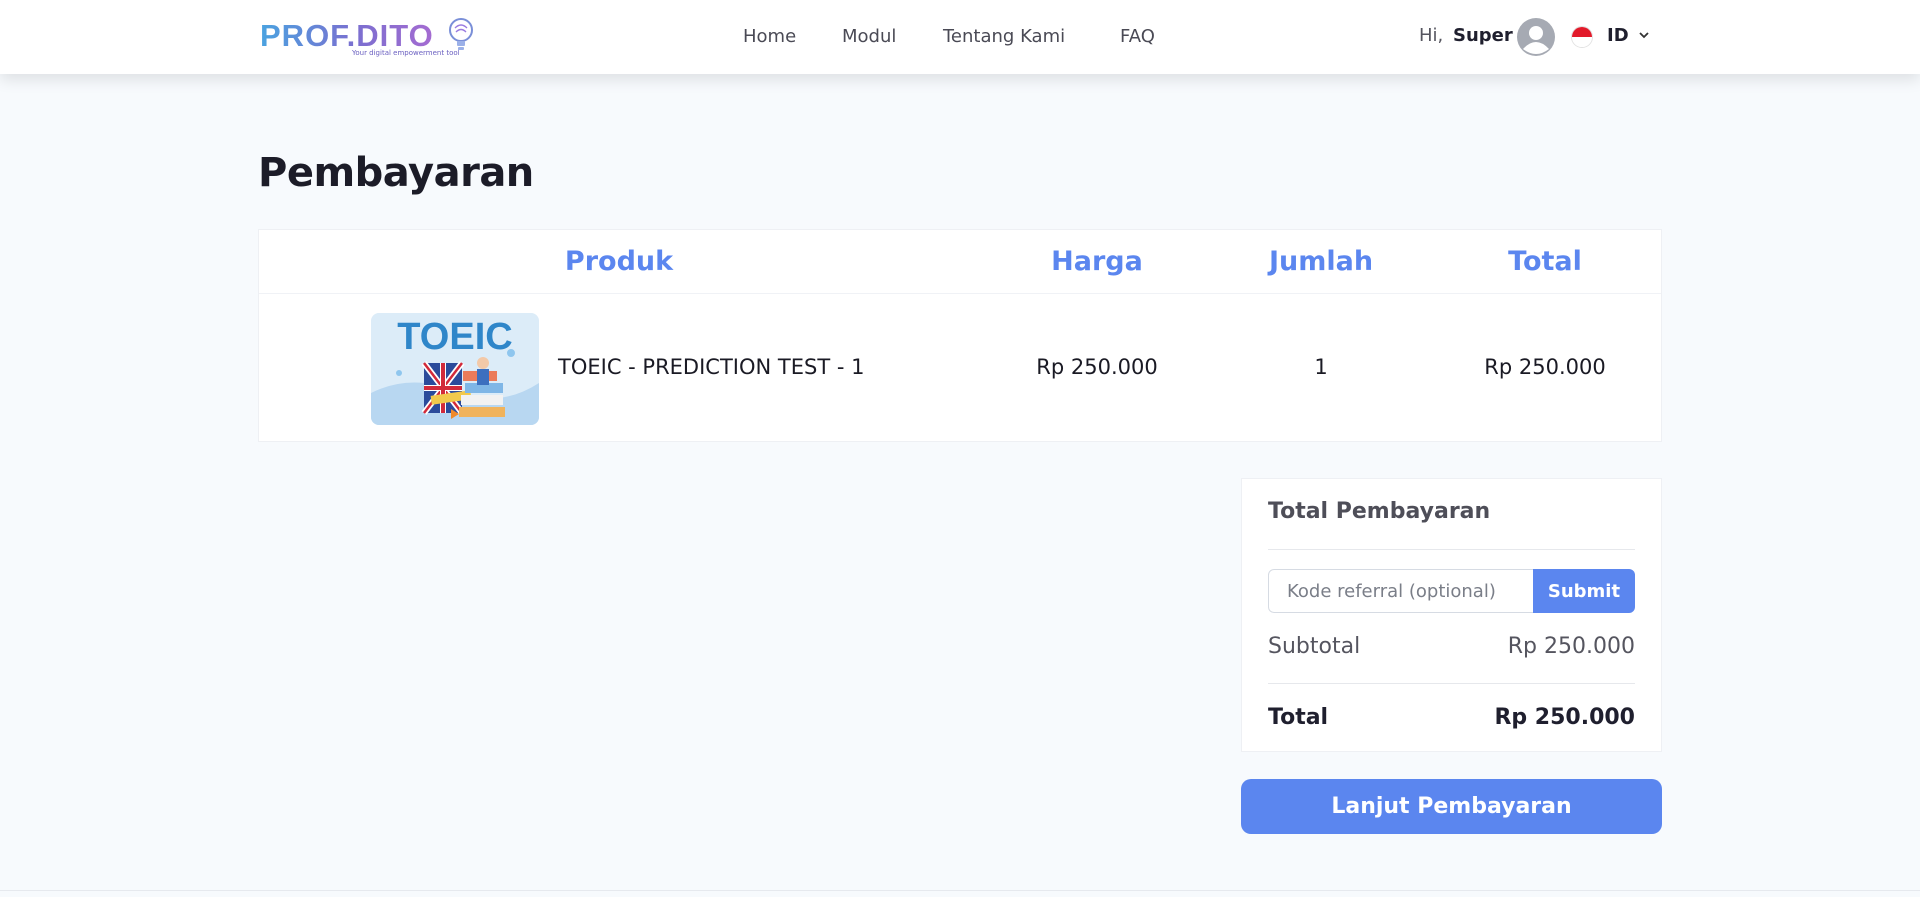  What do you see at coordinates (960, 262) in the screenshot?
I see `table-header: Produk Harga Jumlah Total` at bounding box center [960, 262].